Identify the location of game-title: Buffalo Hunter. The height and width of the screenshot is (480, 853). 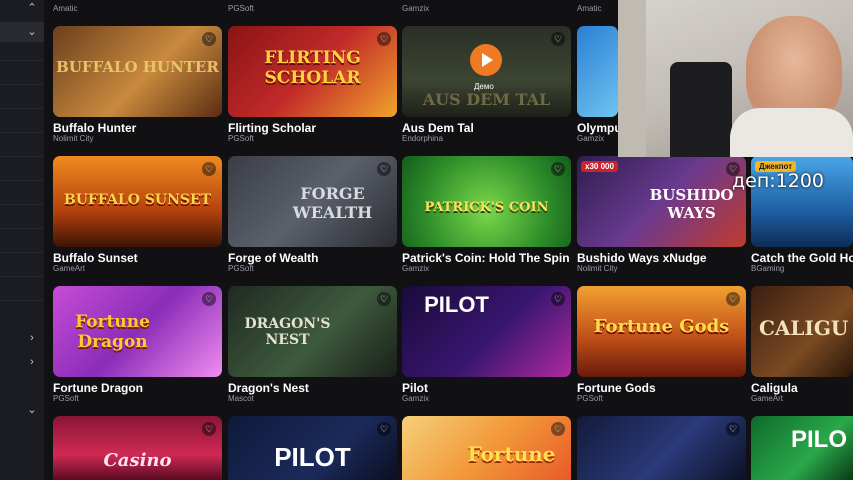
(94, 128).